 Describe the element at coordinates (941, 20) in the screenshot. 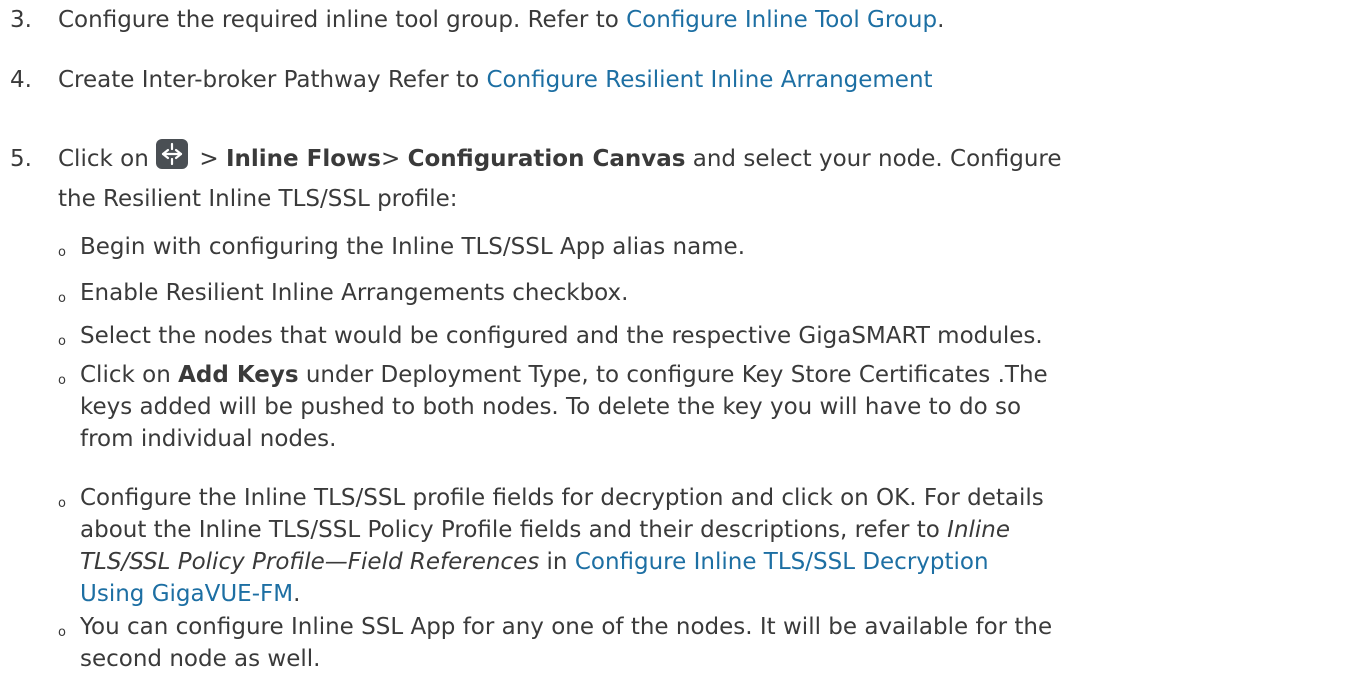

I see `step-text-end: .` at that location.